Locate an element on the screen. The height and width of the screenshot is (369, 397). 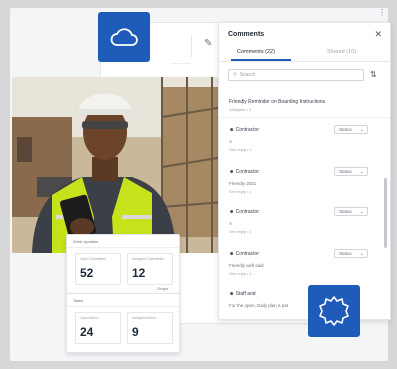
card-tag: Graph is located at coordinates (163, 288).